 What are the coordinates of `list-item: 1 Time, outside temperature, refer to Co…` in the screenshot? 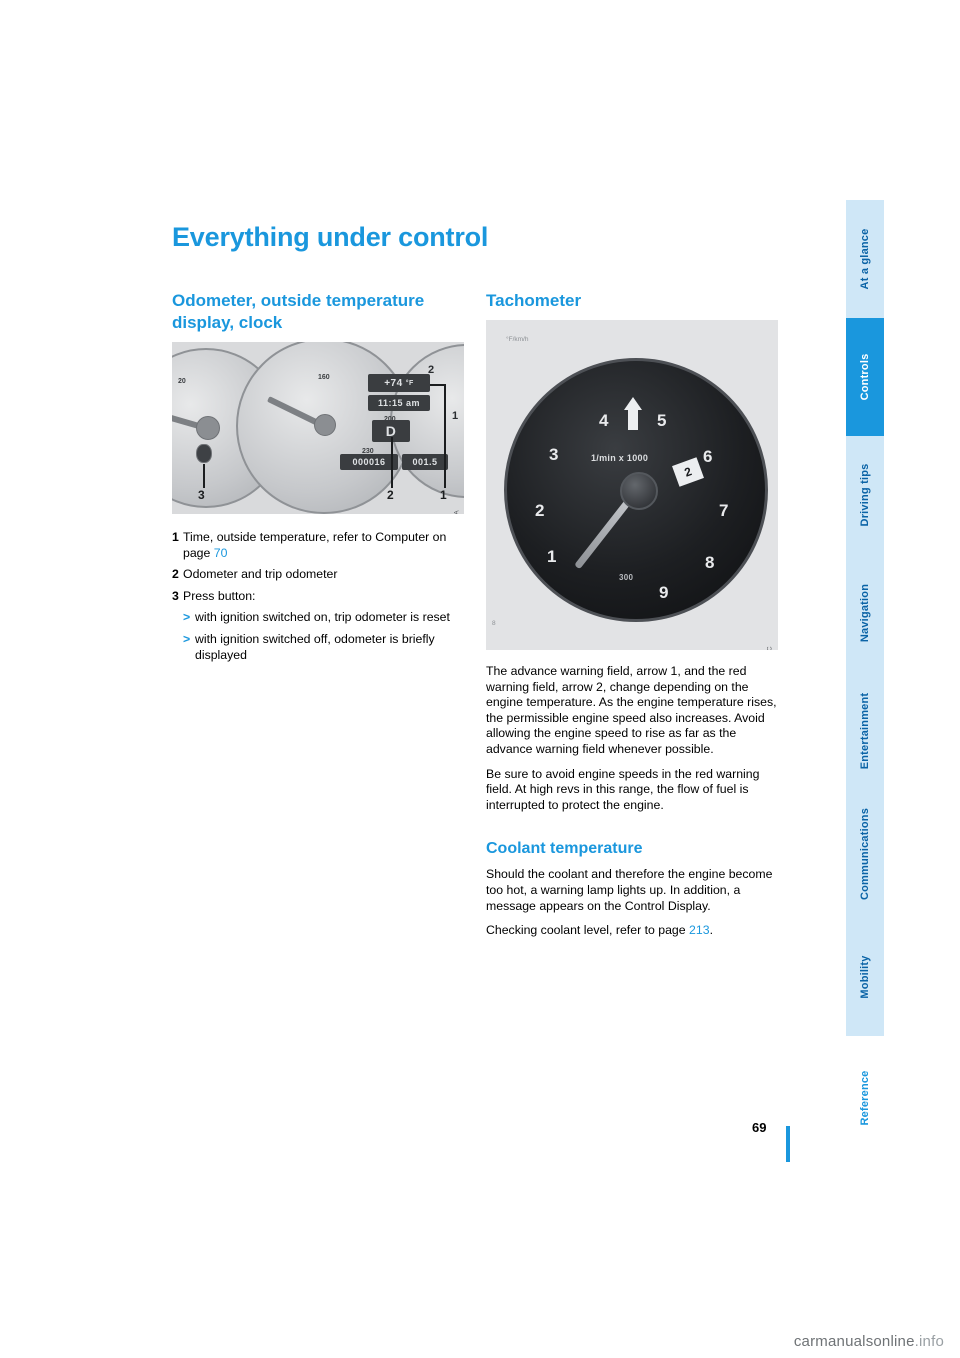 It's located at (318, 545).